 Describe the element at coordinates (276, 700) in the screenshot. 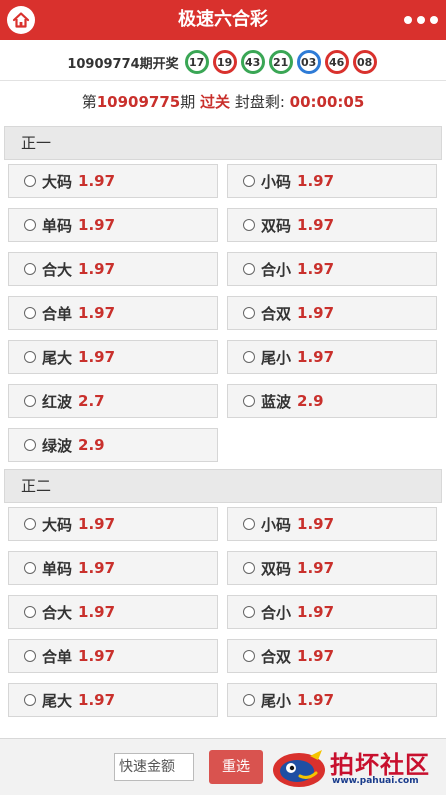

I see `bet-option-label: 尾小` at that location.